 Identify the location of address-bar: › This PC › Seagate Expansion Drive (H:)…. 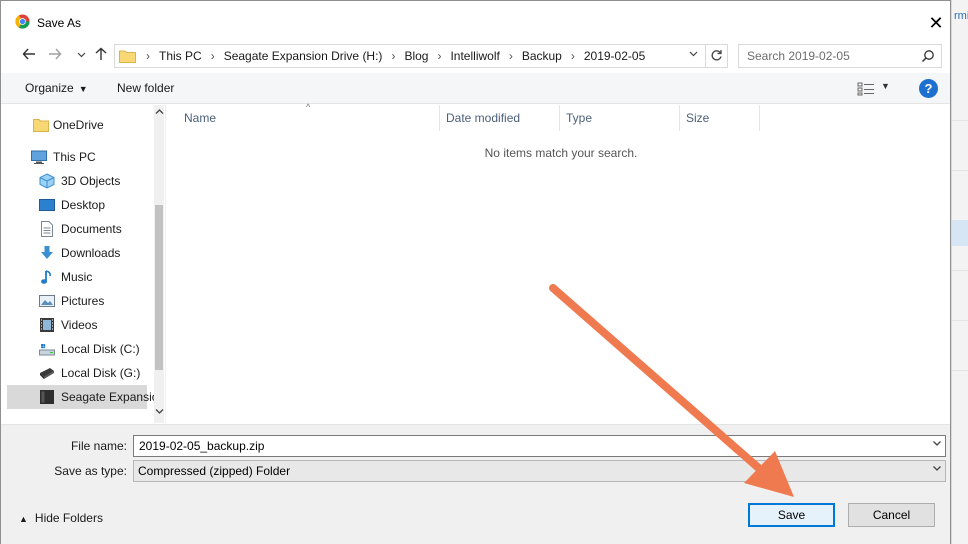
(421, 56).